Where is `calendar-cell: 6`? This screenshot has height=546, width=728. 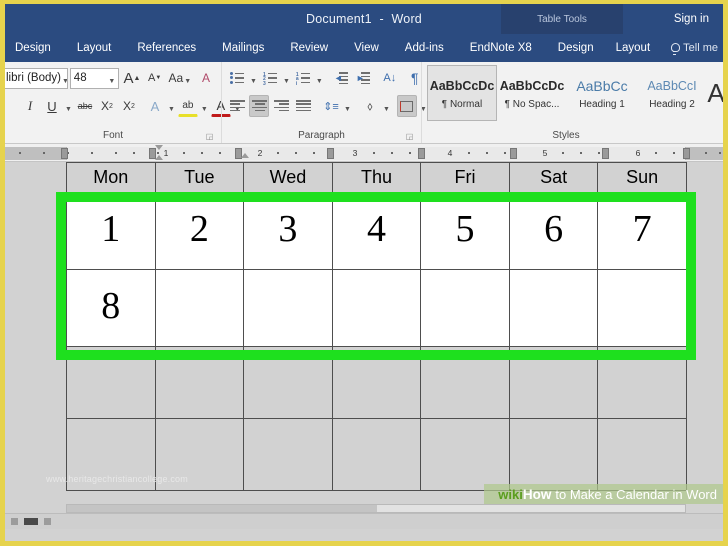 calendar-cell: 6 is located at coordinates (553, 231).